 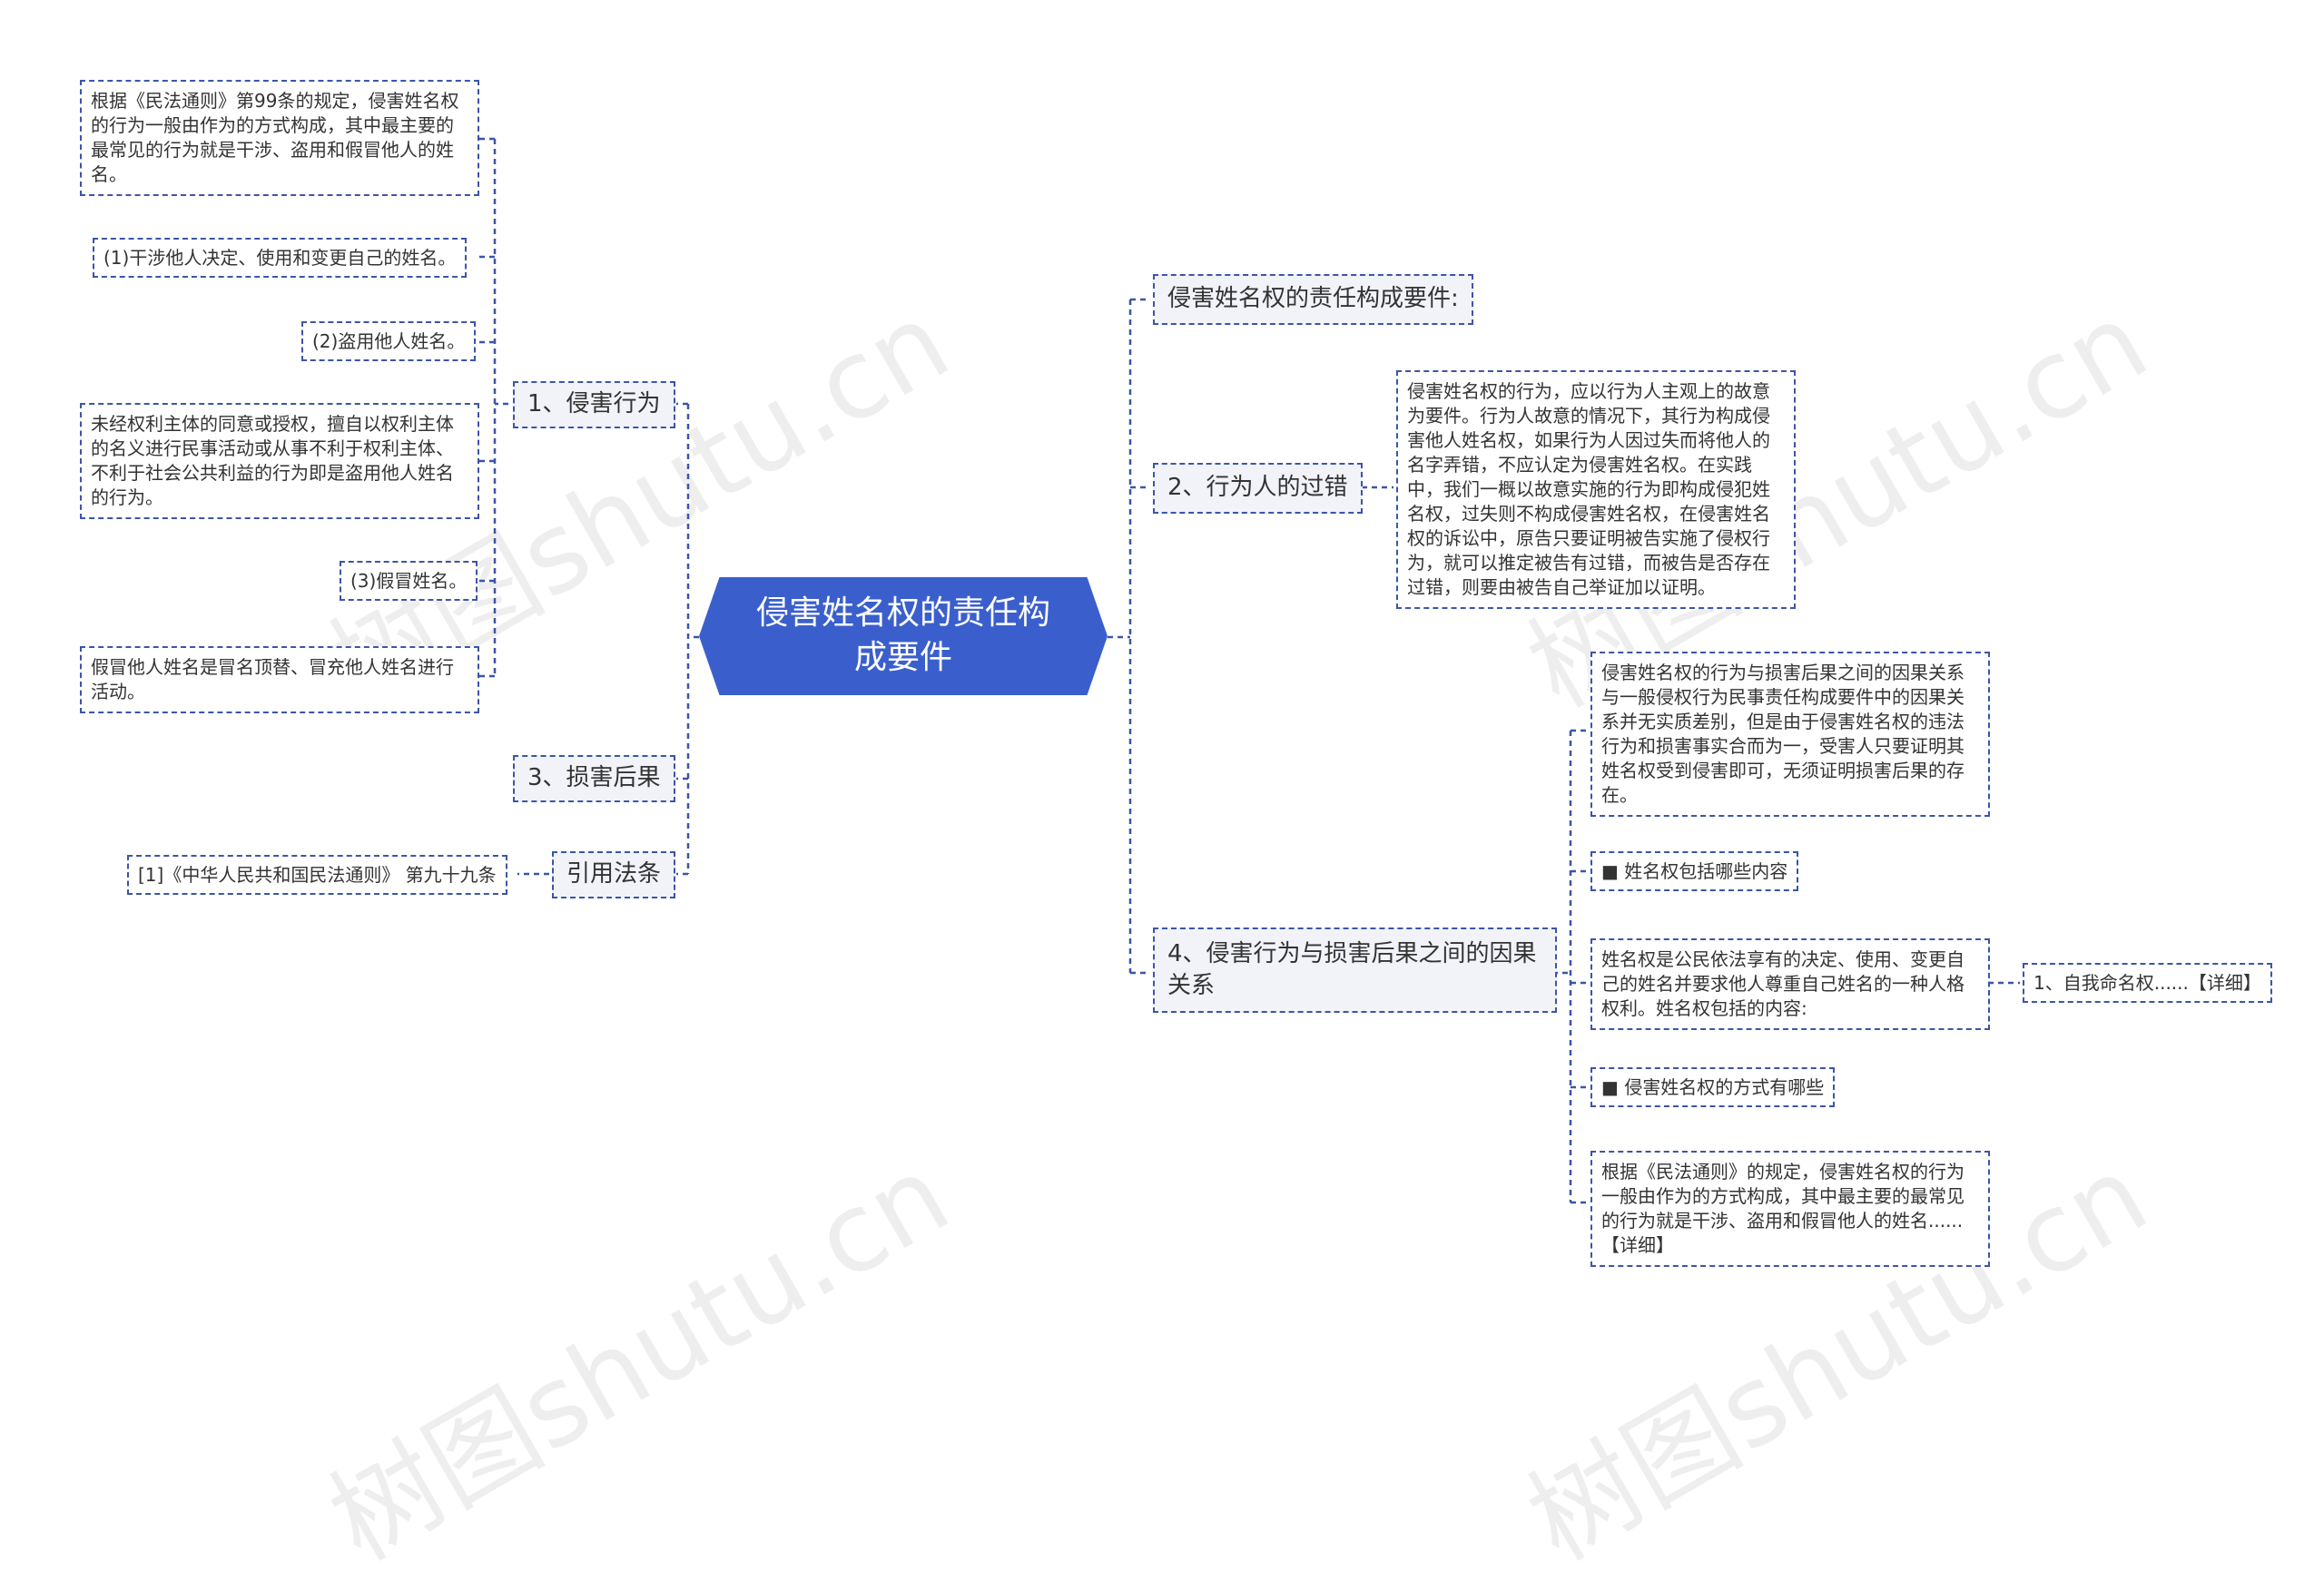 What do you see at coordinates (1694, 871) in the screenshot?
I see `leaf-link-name-rights: ■ 姓名权包括哪些内容` at bounding box center [1694, 871].